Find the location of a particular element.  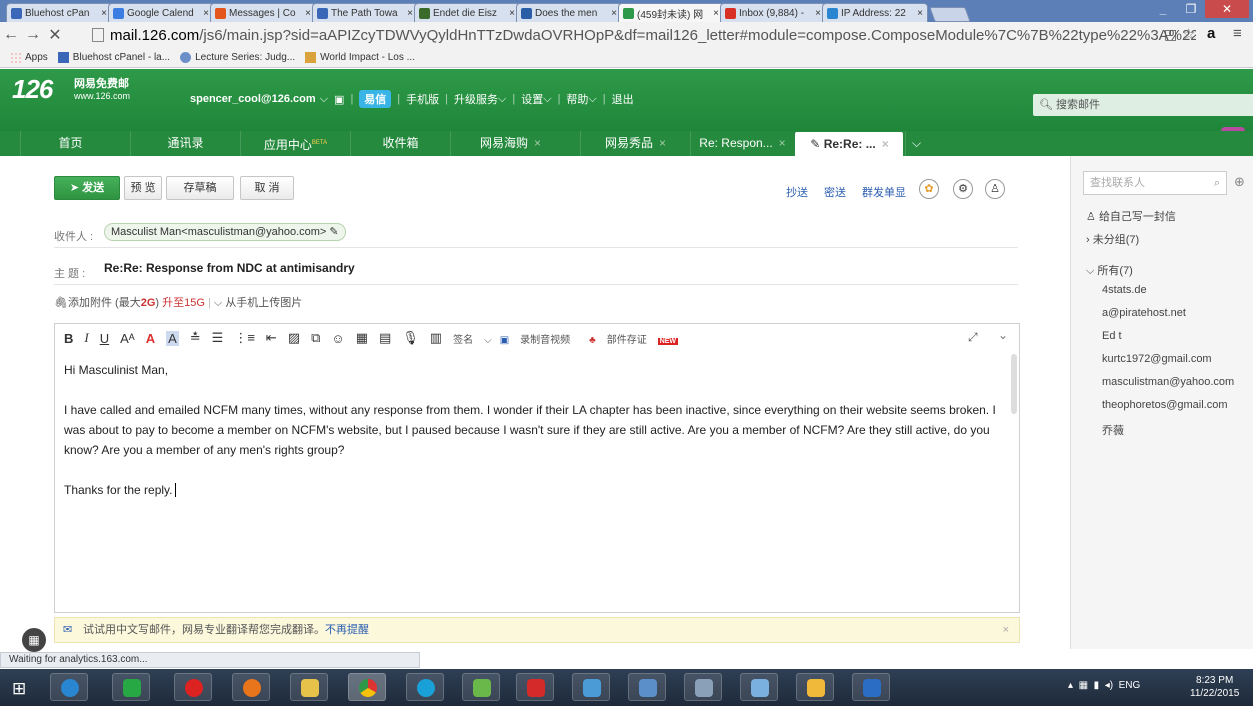

mail-search-input: 🔍︎ 搜索邮件 is located at coordinates (1143, 105).